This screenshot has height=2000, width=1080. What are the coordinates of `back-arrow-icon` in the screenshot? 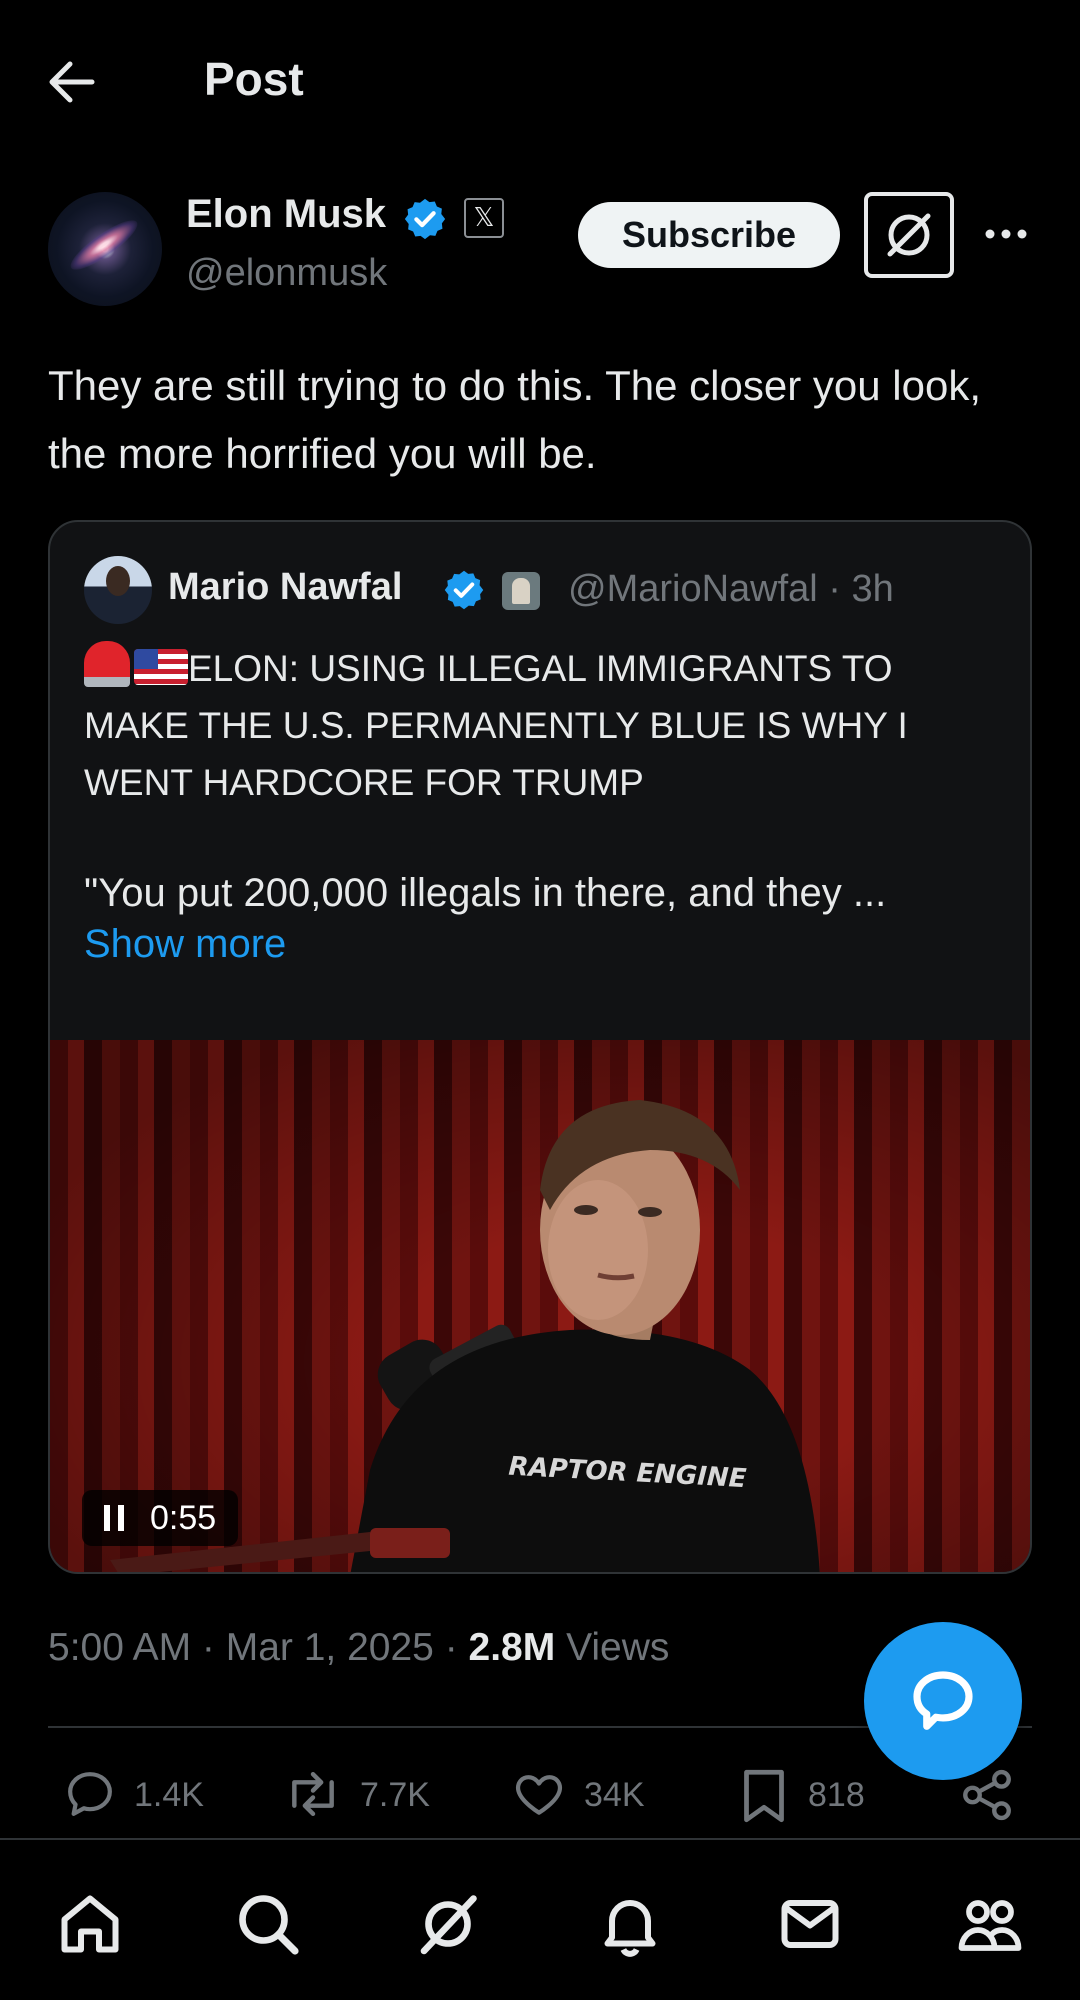 It's located at (72, 82).